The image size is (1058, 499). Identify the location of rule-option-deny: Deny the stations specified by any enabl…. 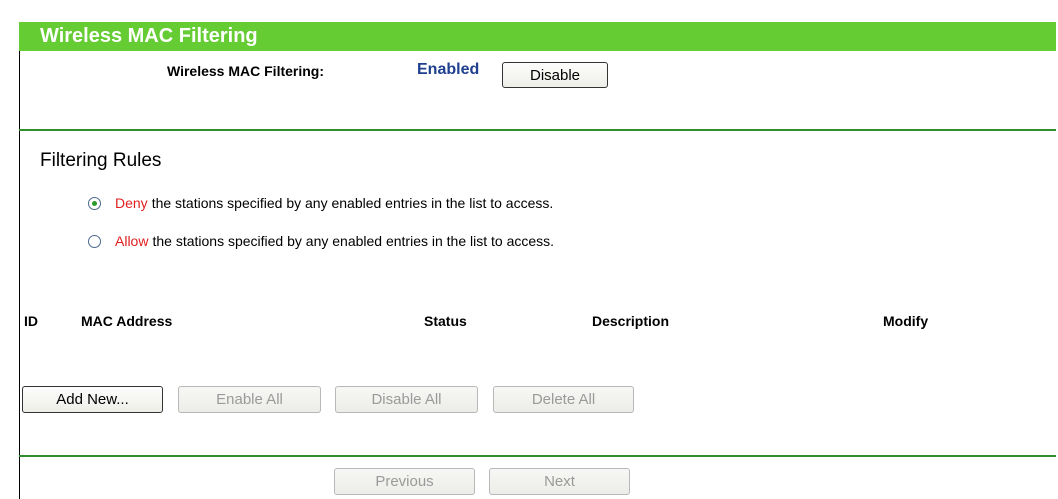
(320, 203).